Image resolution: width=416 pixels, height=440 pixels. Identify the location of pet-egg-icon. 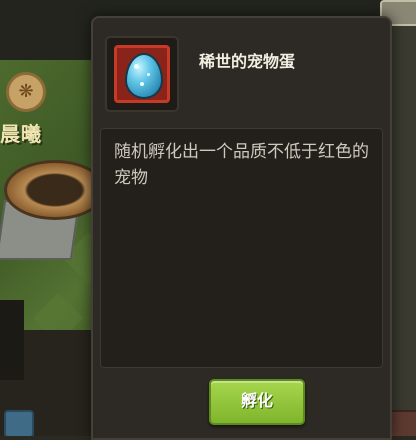
(144, 76).